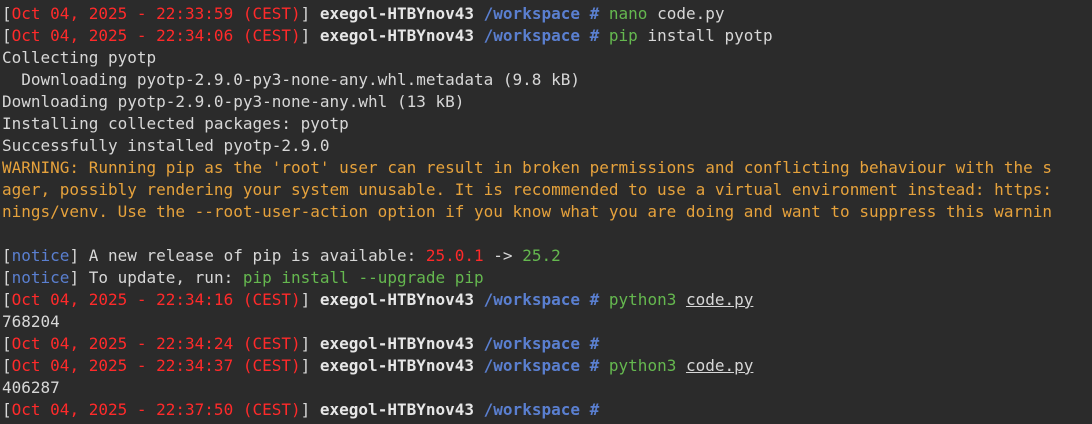 The height and width of the screenshot is (424, 1092). Describe the element at coordinates (166, 145) in the screenshot. I see `output-line: Successfully installed pyotp-2.9.0` at that location.